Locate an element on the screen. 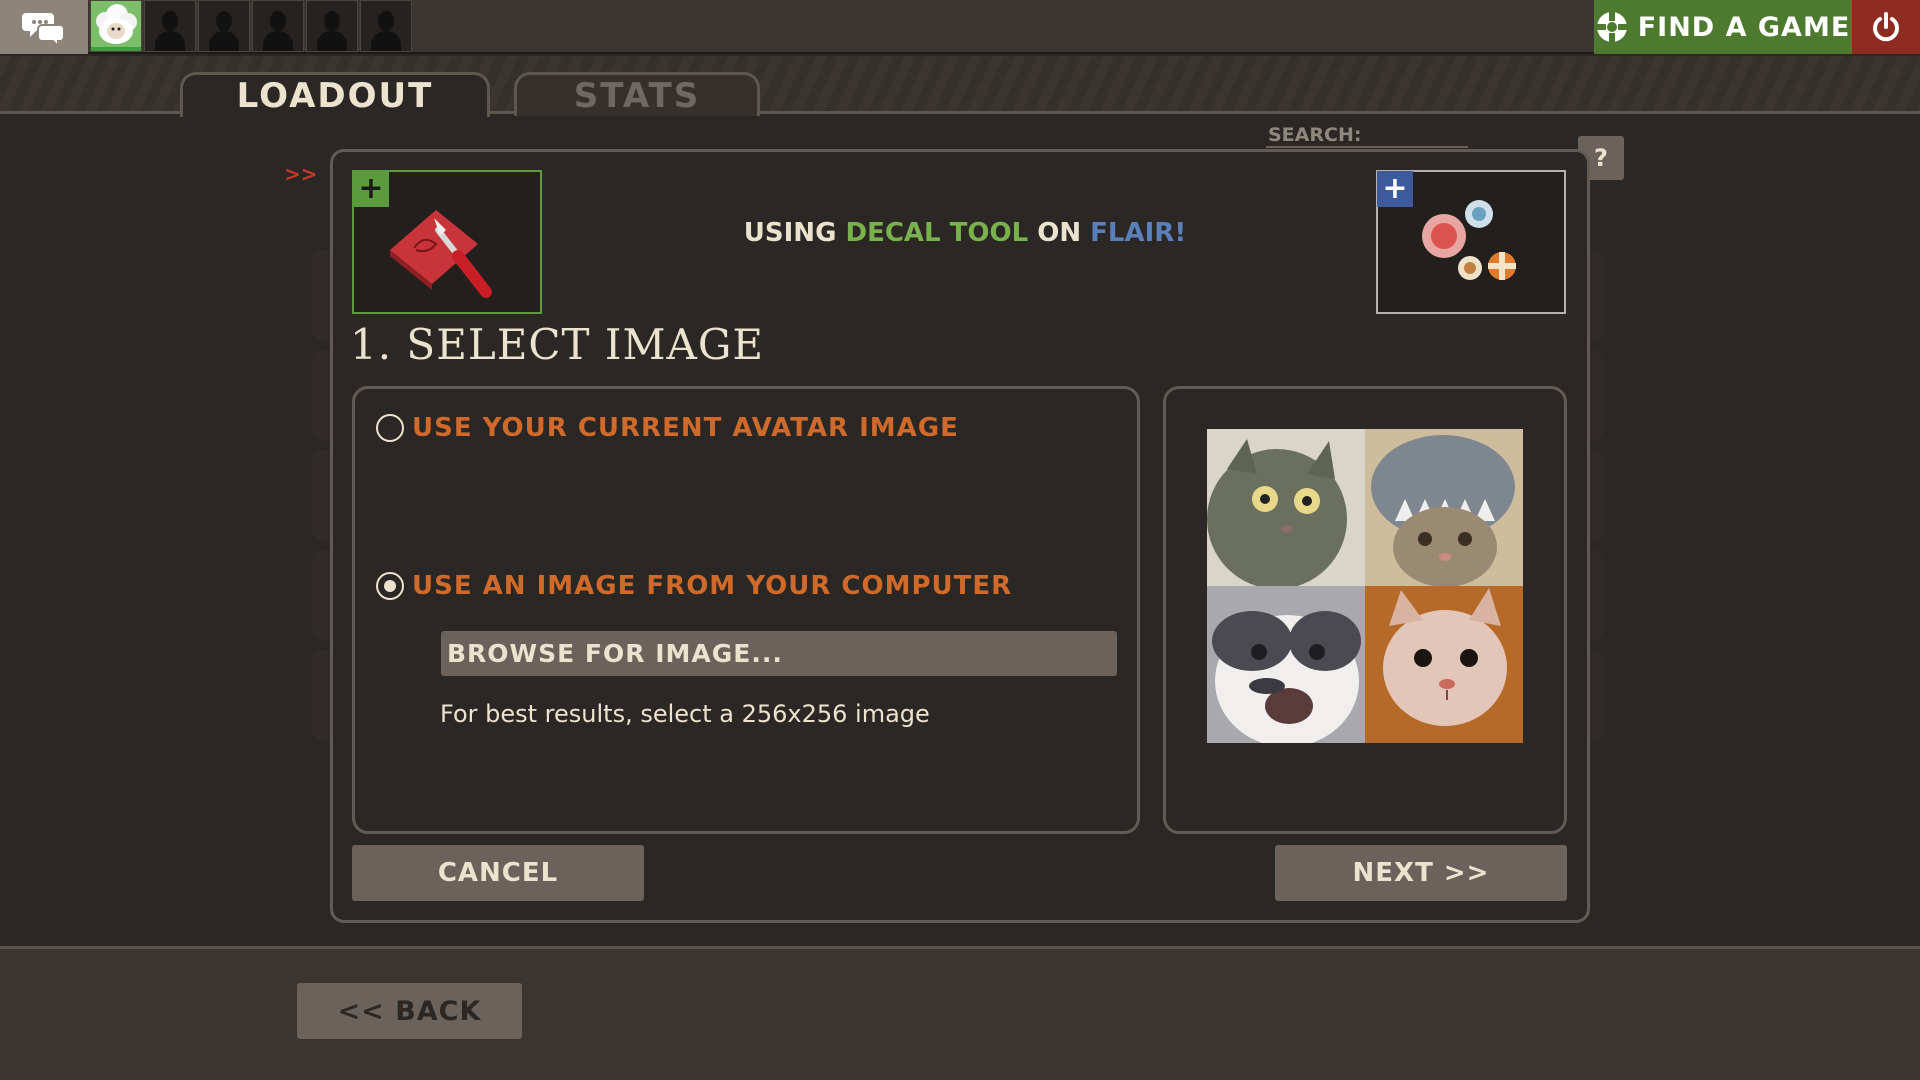 The image size is (1920, 1080). dialog-title: USING DECAL TOOL ON FLAIR! is located at coordinates (965, 233).